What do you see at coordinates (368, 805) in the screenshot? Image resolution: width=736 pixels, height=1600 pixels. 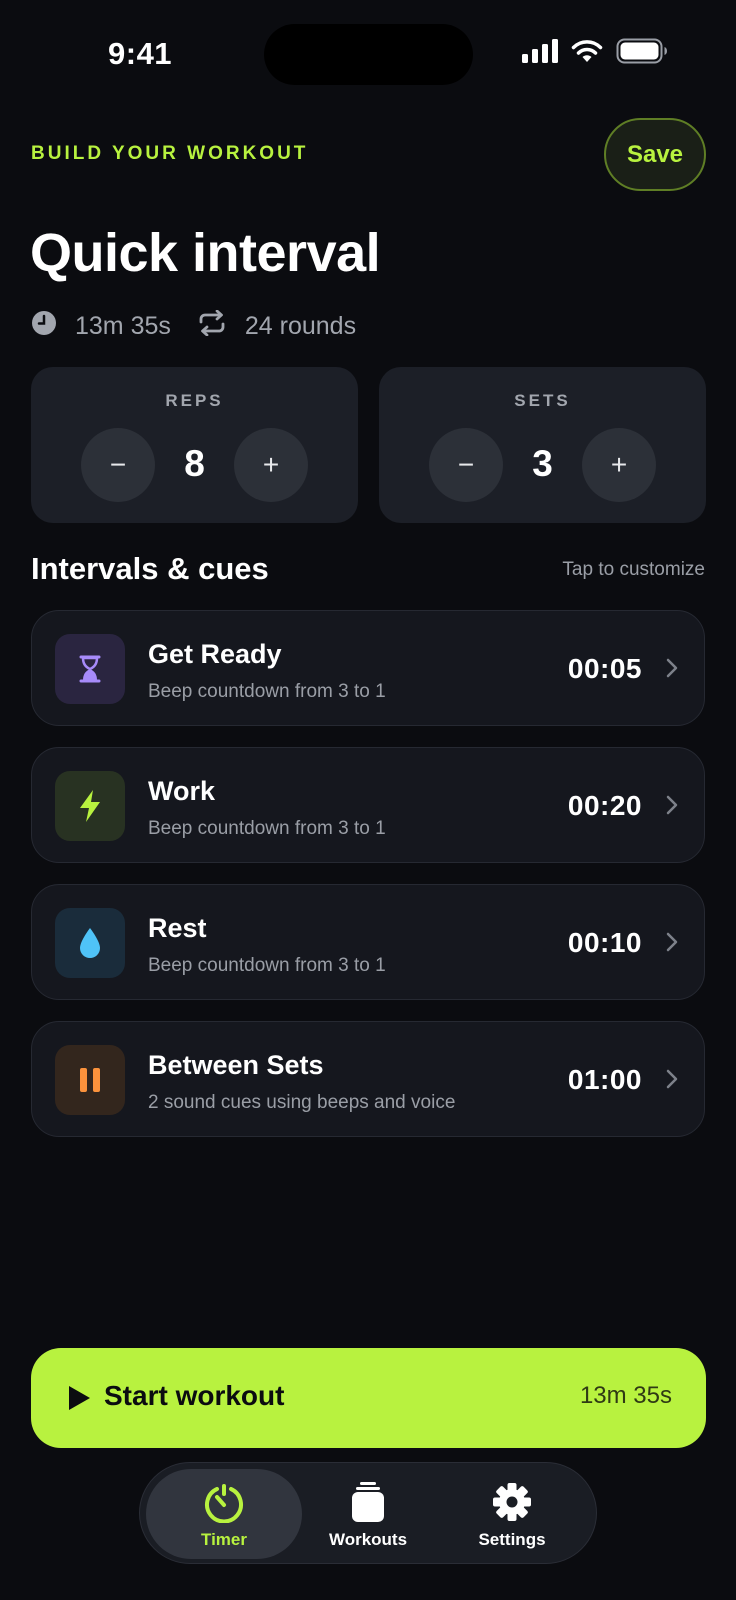 I see `interval-row-work: Work Beep countdown from 3 to 1 00:20` at bounding box center [368, 805].